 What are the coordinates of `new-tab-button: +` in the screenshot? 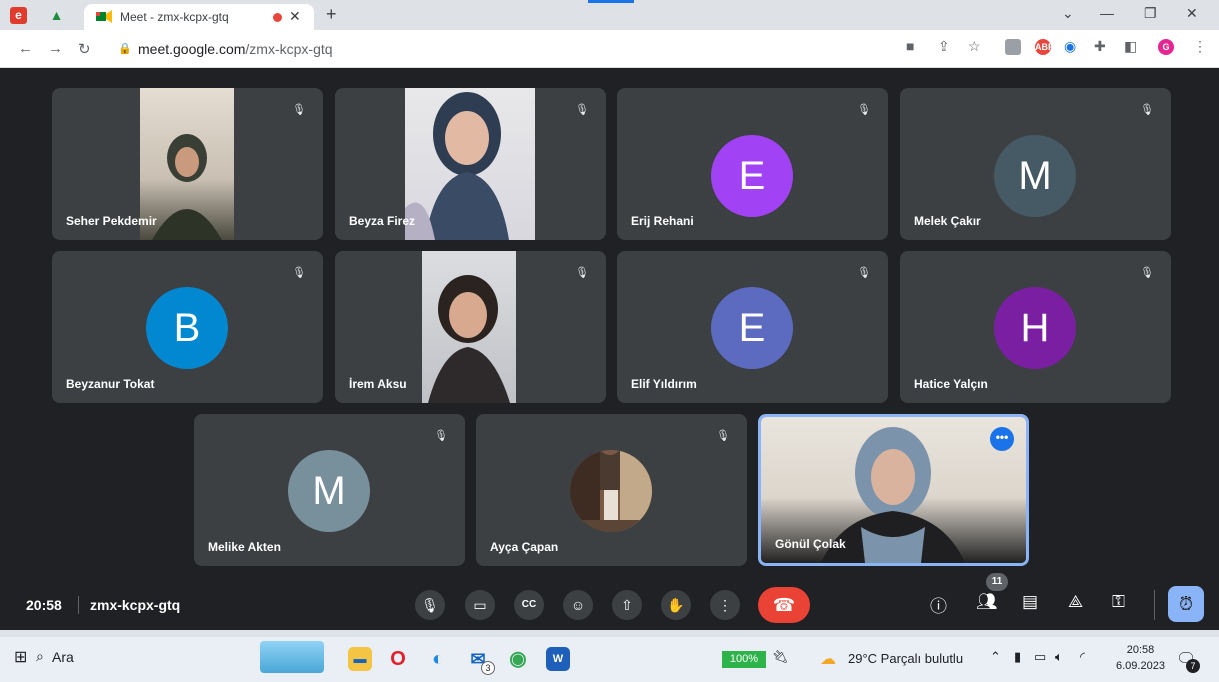 It's located at (331, 14).